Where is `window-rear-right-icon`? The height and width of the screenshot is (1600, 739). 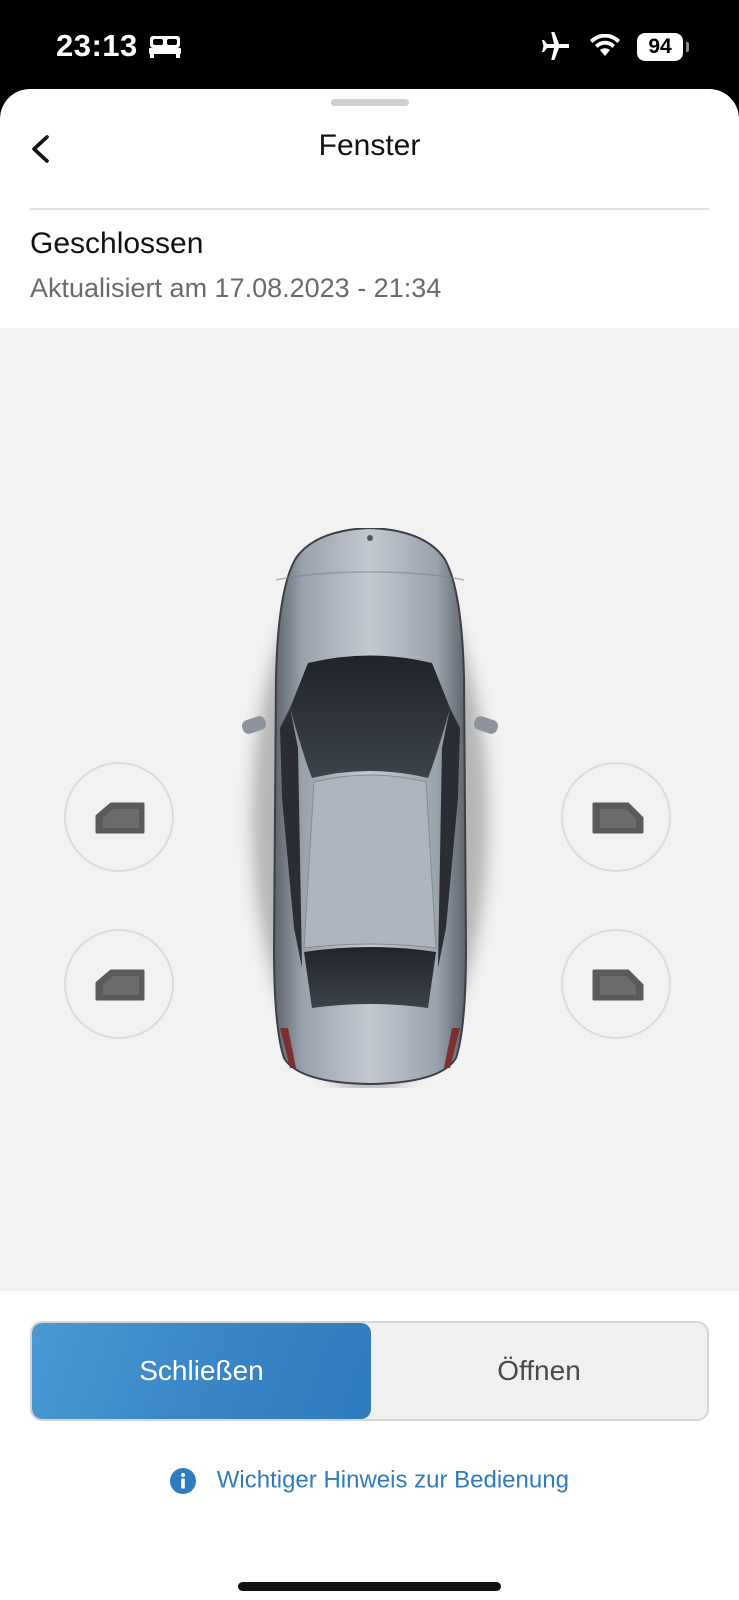
window-rear-right-icon is located at coordinates (618, 985).